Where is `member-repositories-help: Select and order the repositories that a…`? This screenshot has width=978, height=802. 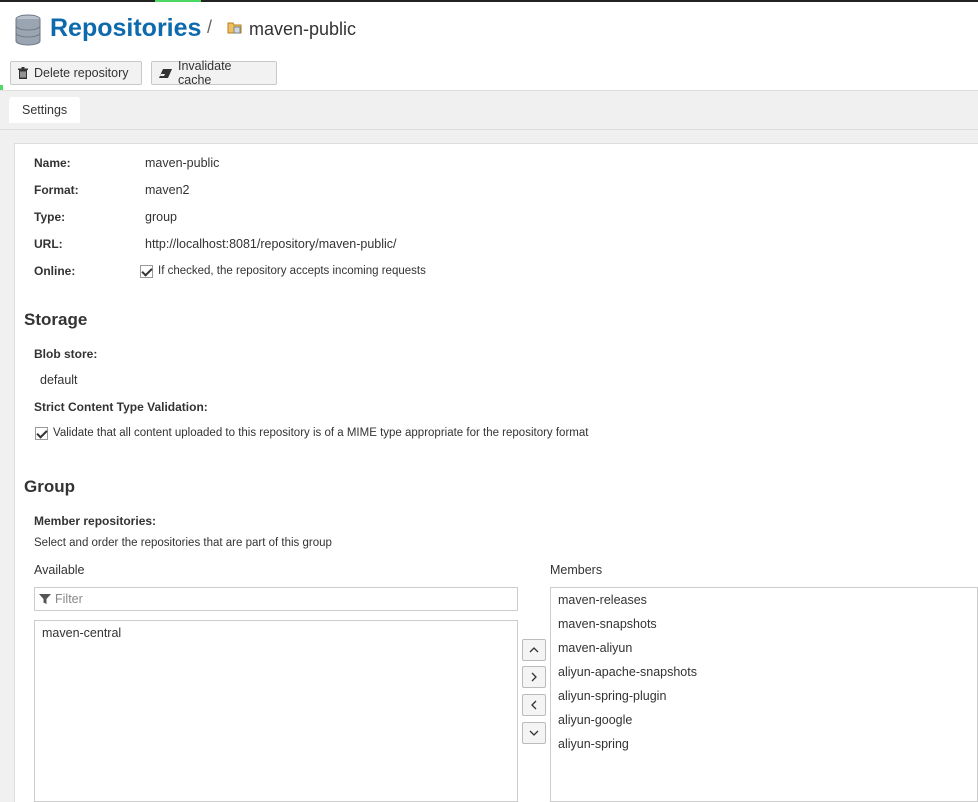
member-repositories-help: Select and order the repositories that a… is located at coordinates (183, 543).